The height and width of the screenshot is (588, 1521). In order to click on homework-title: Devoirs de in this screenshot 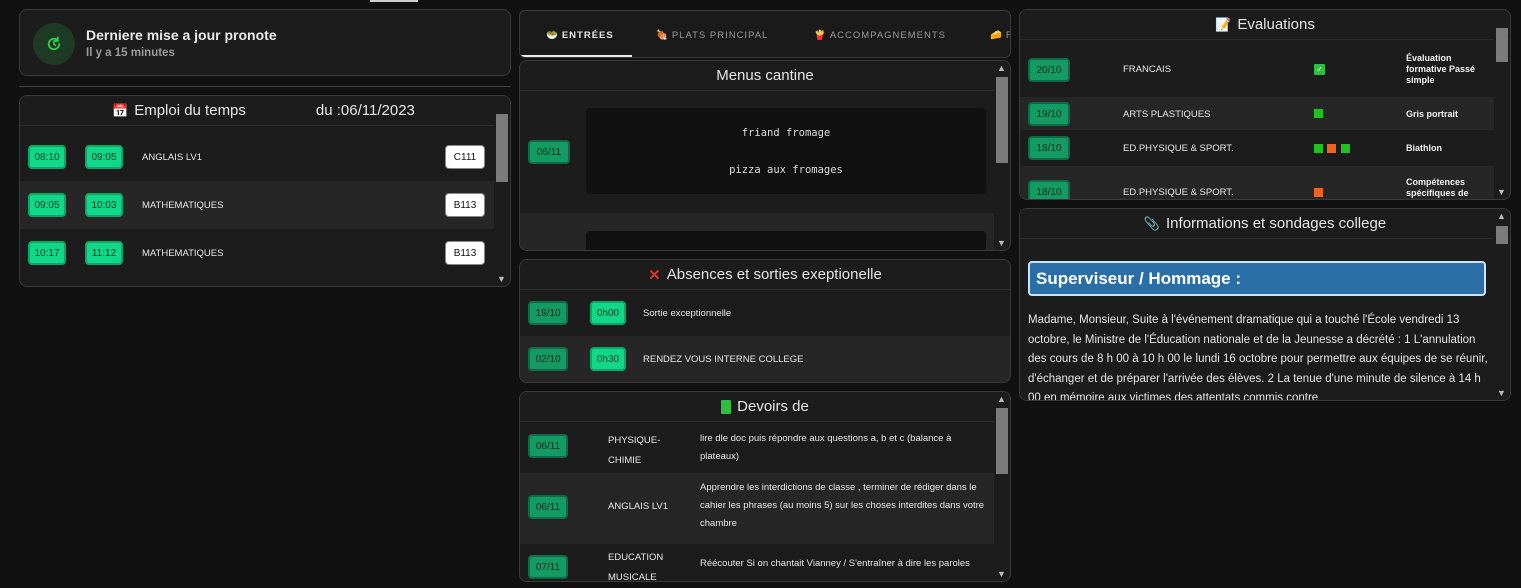, I will do `click(773, 406)`.